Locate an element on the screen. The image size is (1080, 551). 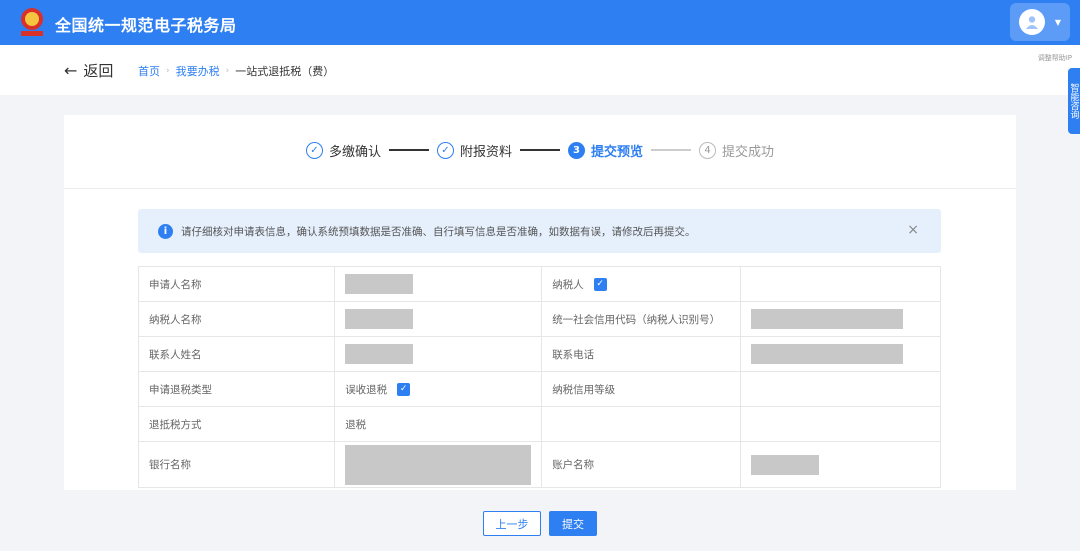
field-label: 纳税人名称 is located at coordinates (236, 319).